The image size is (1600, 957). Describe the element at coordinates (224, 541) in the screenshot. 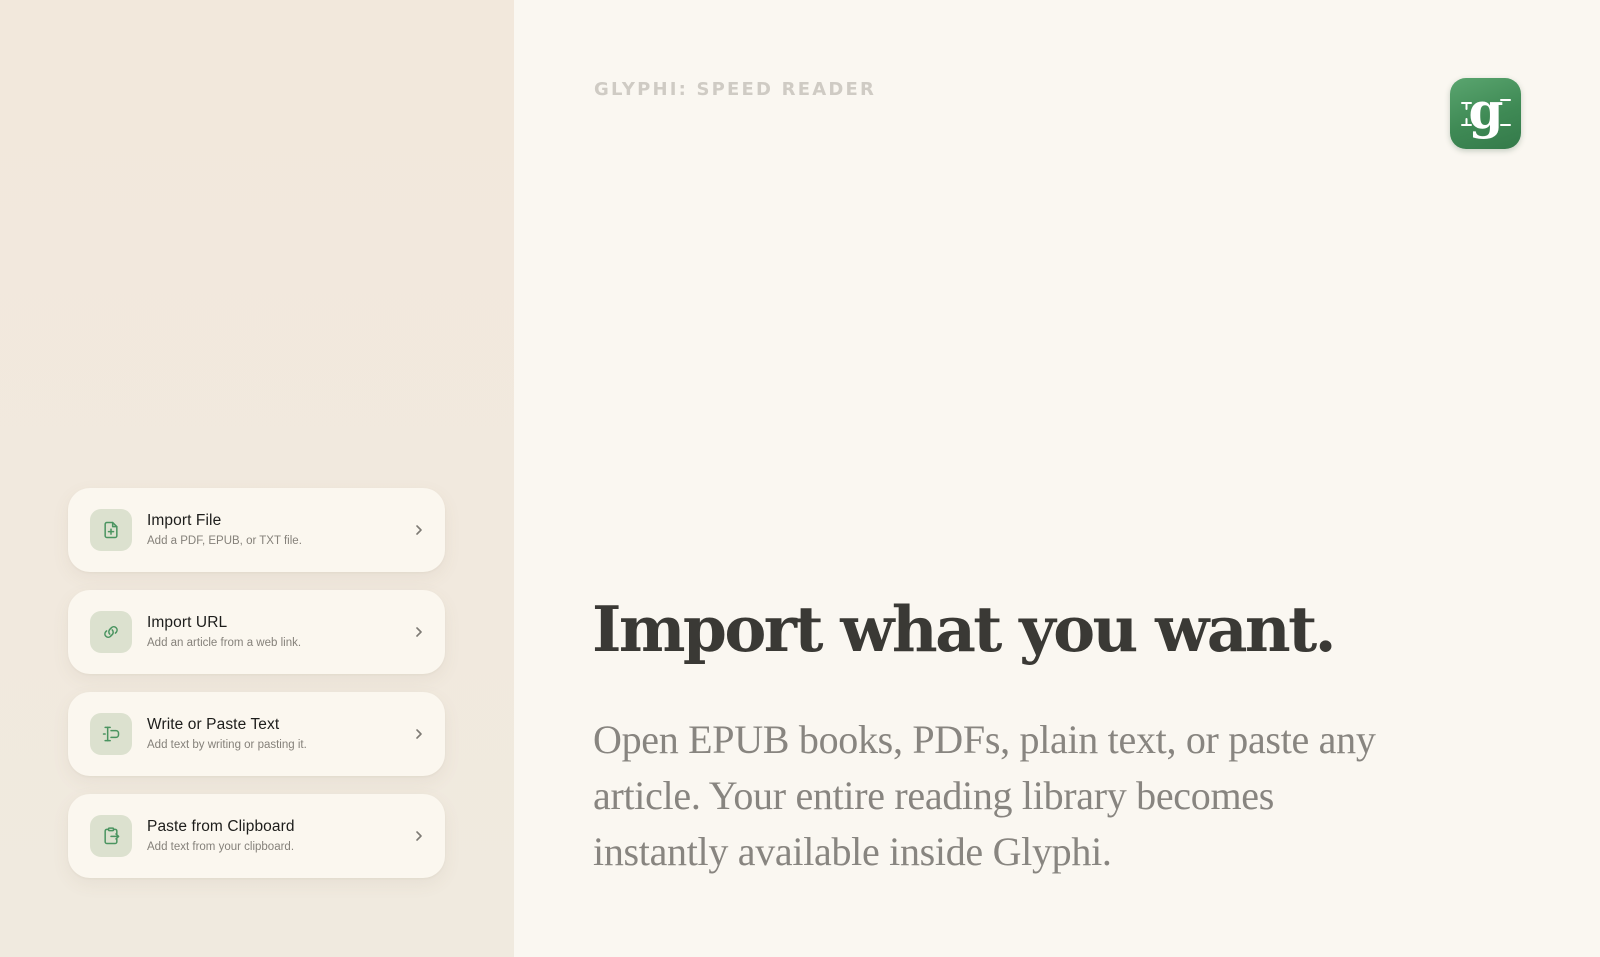

I see `import-file-subtitle: Add a PDF, EPUB, or TXT file.` at that location.